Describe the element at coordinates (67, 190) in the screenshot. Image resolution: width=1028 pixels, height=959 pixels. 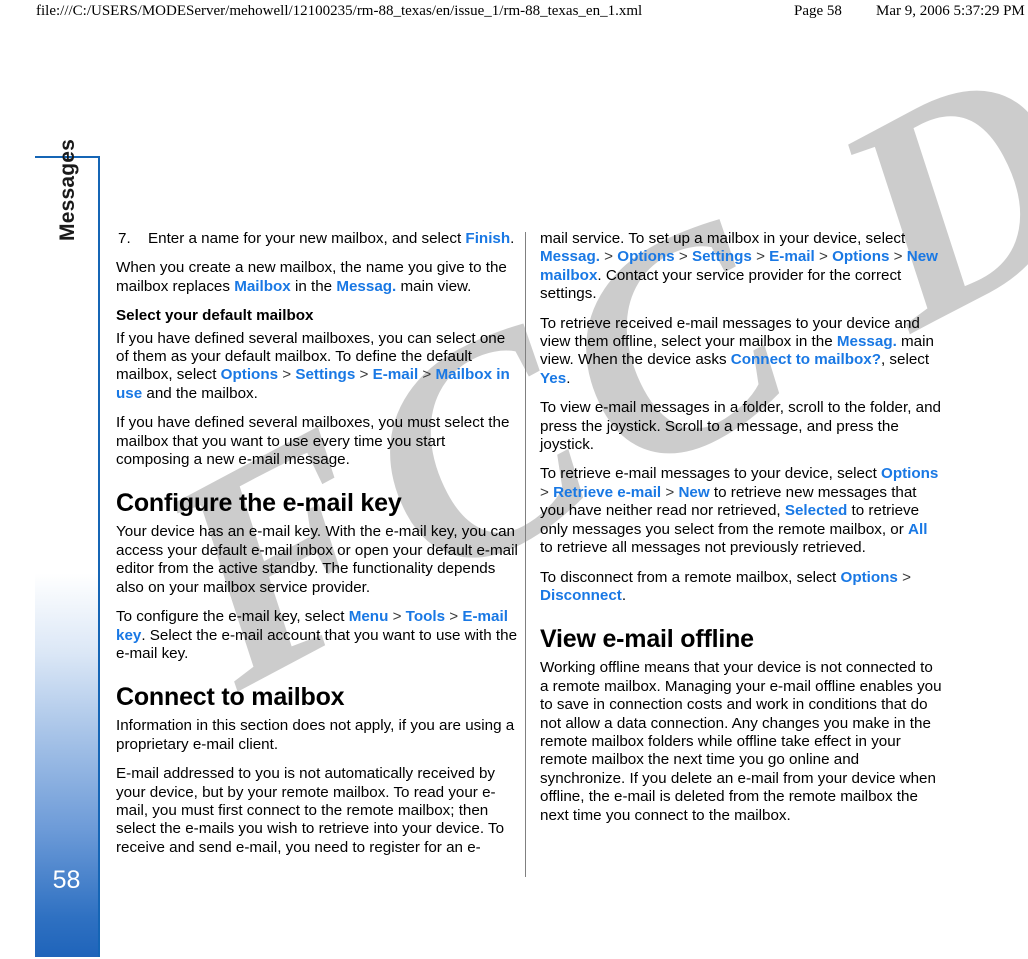
I see `chapter-name: Messages` at that location.